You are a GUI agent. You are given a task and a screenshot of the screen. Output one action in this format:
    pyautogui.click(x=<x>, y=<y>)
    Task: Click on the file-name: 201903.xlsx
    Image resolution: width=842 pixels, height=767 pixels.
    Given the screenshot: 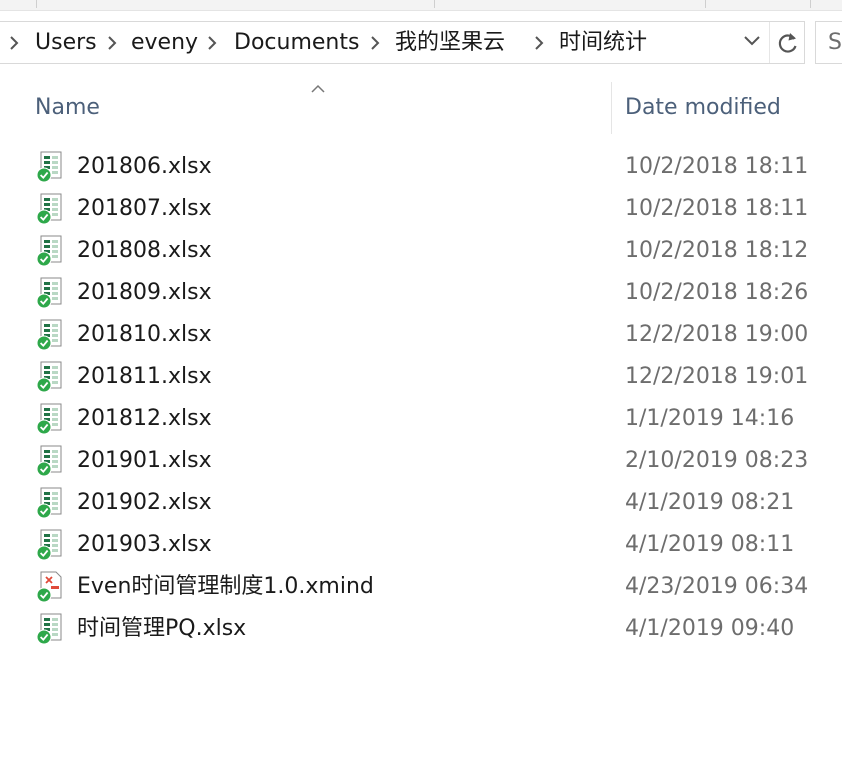 What is the action you would take?
    pyautogui.click(x=144, y=545)
    